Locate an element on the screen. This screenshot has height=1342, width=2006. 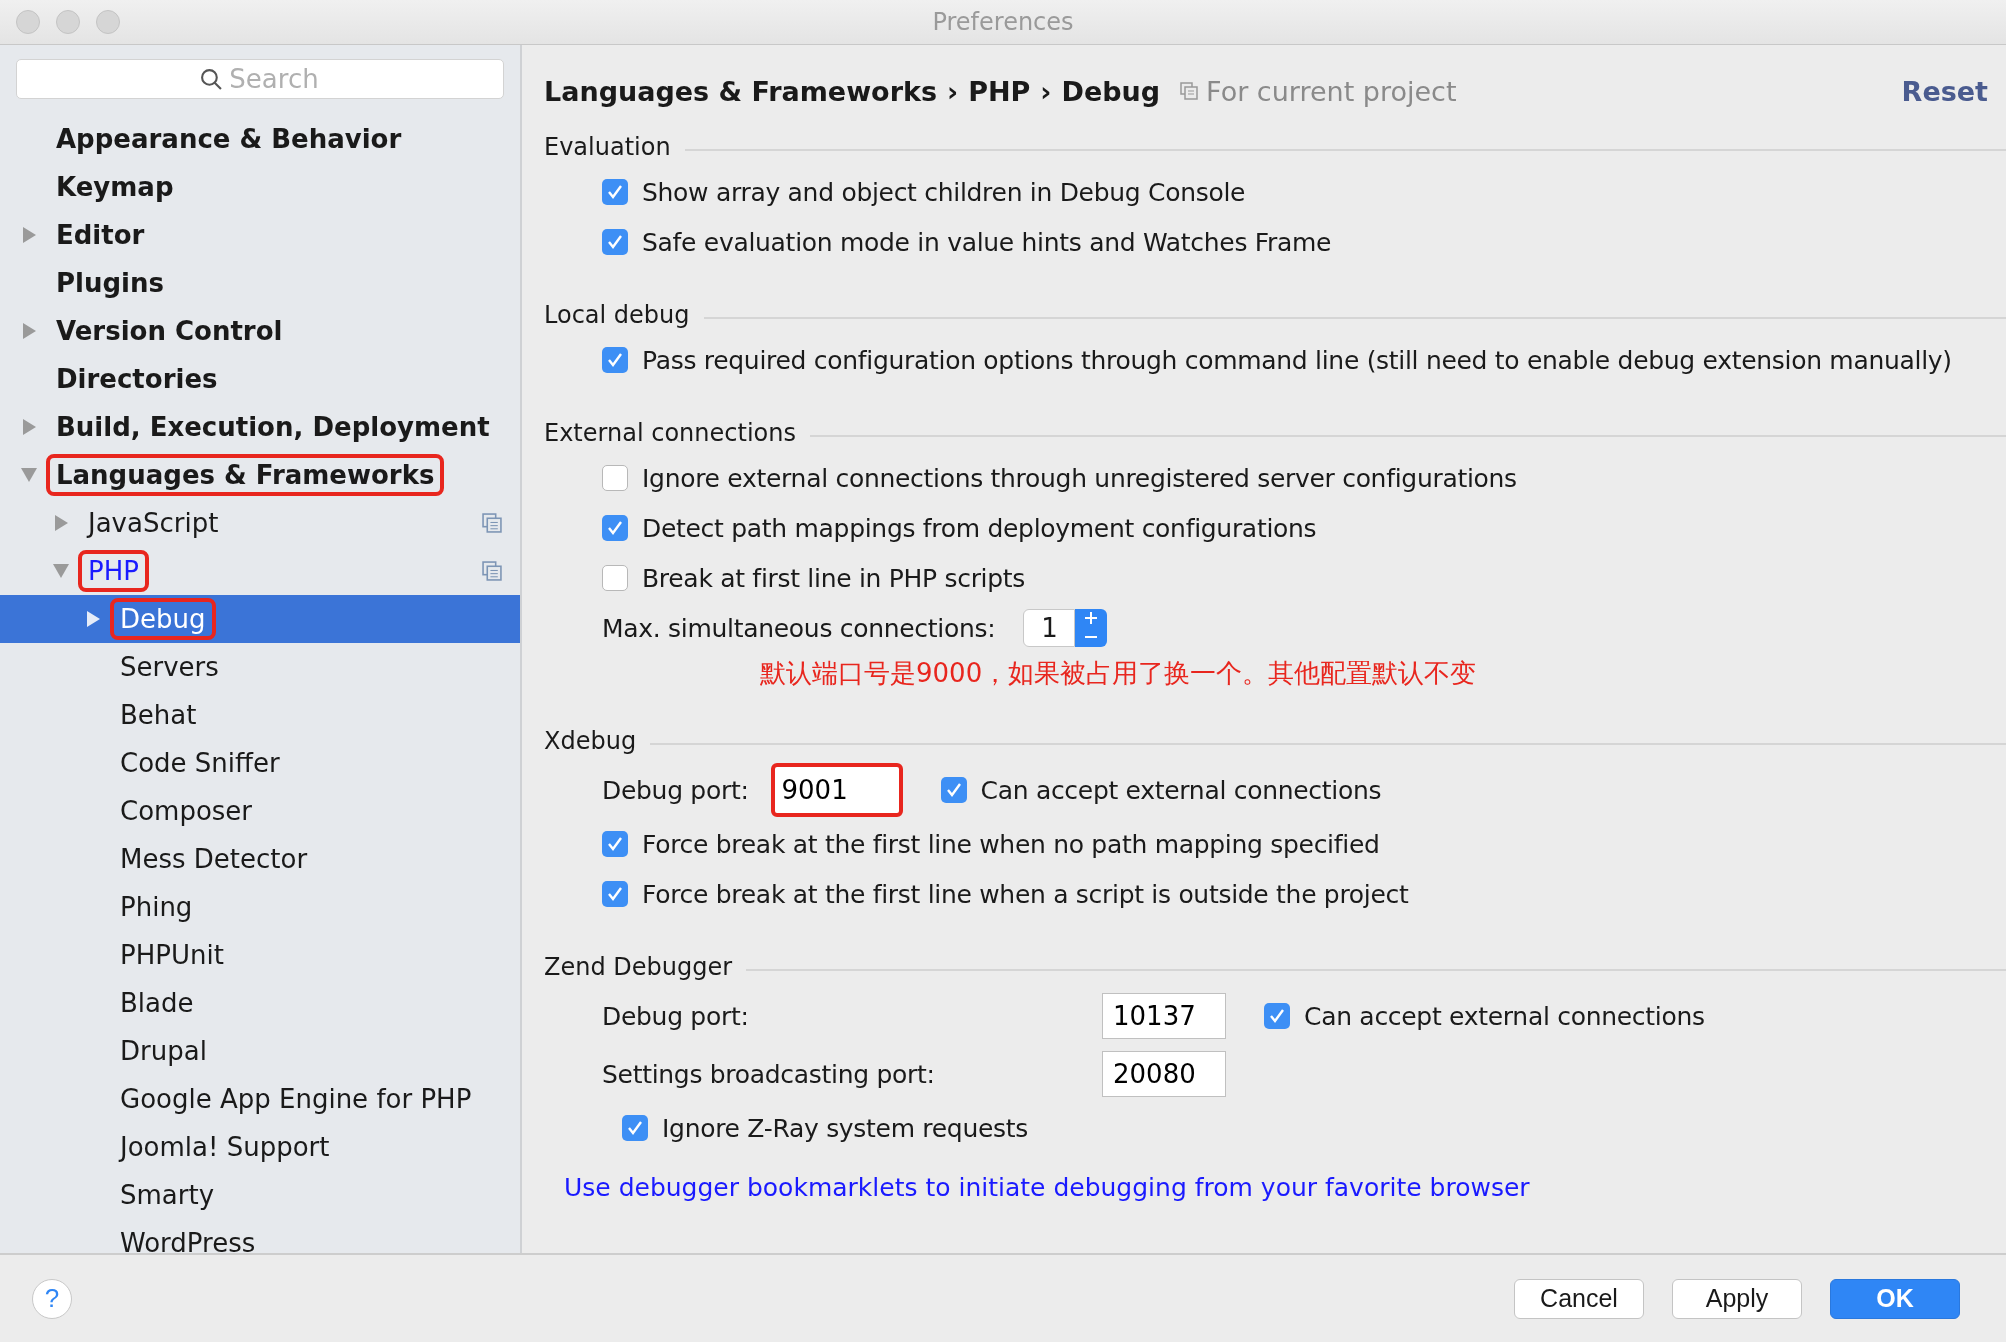
section-title: External connections is located at coordinates (670, 433).